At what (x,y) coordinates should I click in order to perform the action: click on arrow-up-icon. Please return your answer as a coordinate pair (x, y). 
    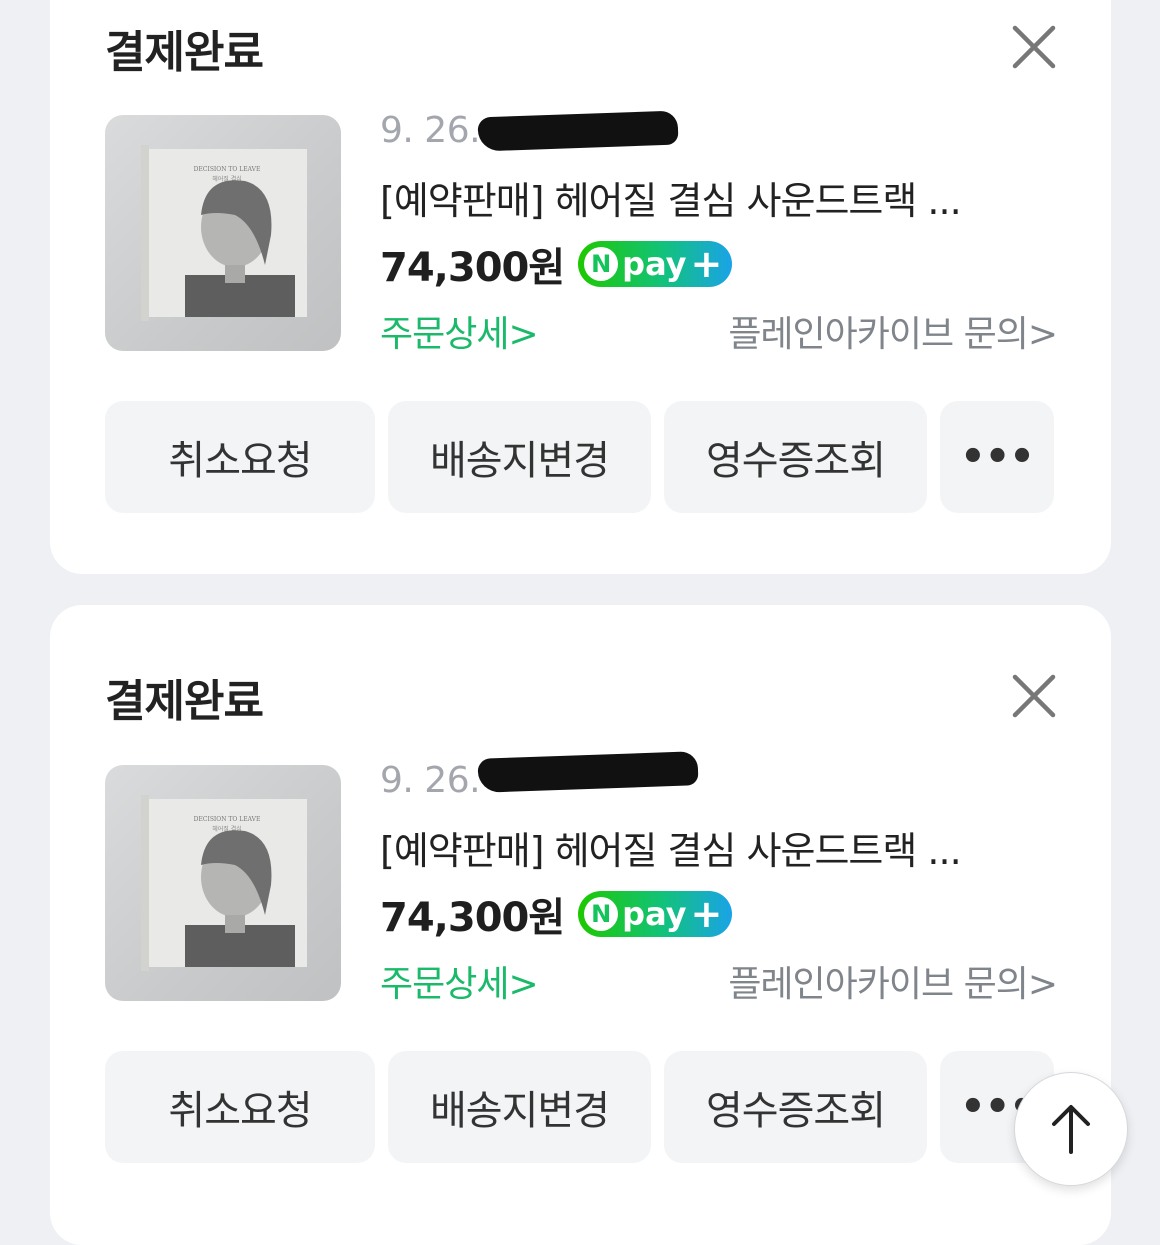
    Looking at the image, I should click on (1071, 1129).